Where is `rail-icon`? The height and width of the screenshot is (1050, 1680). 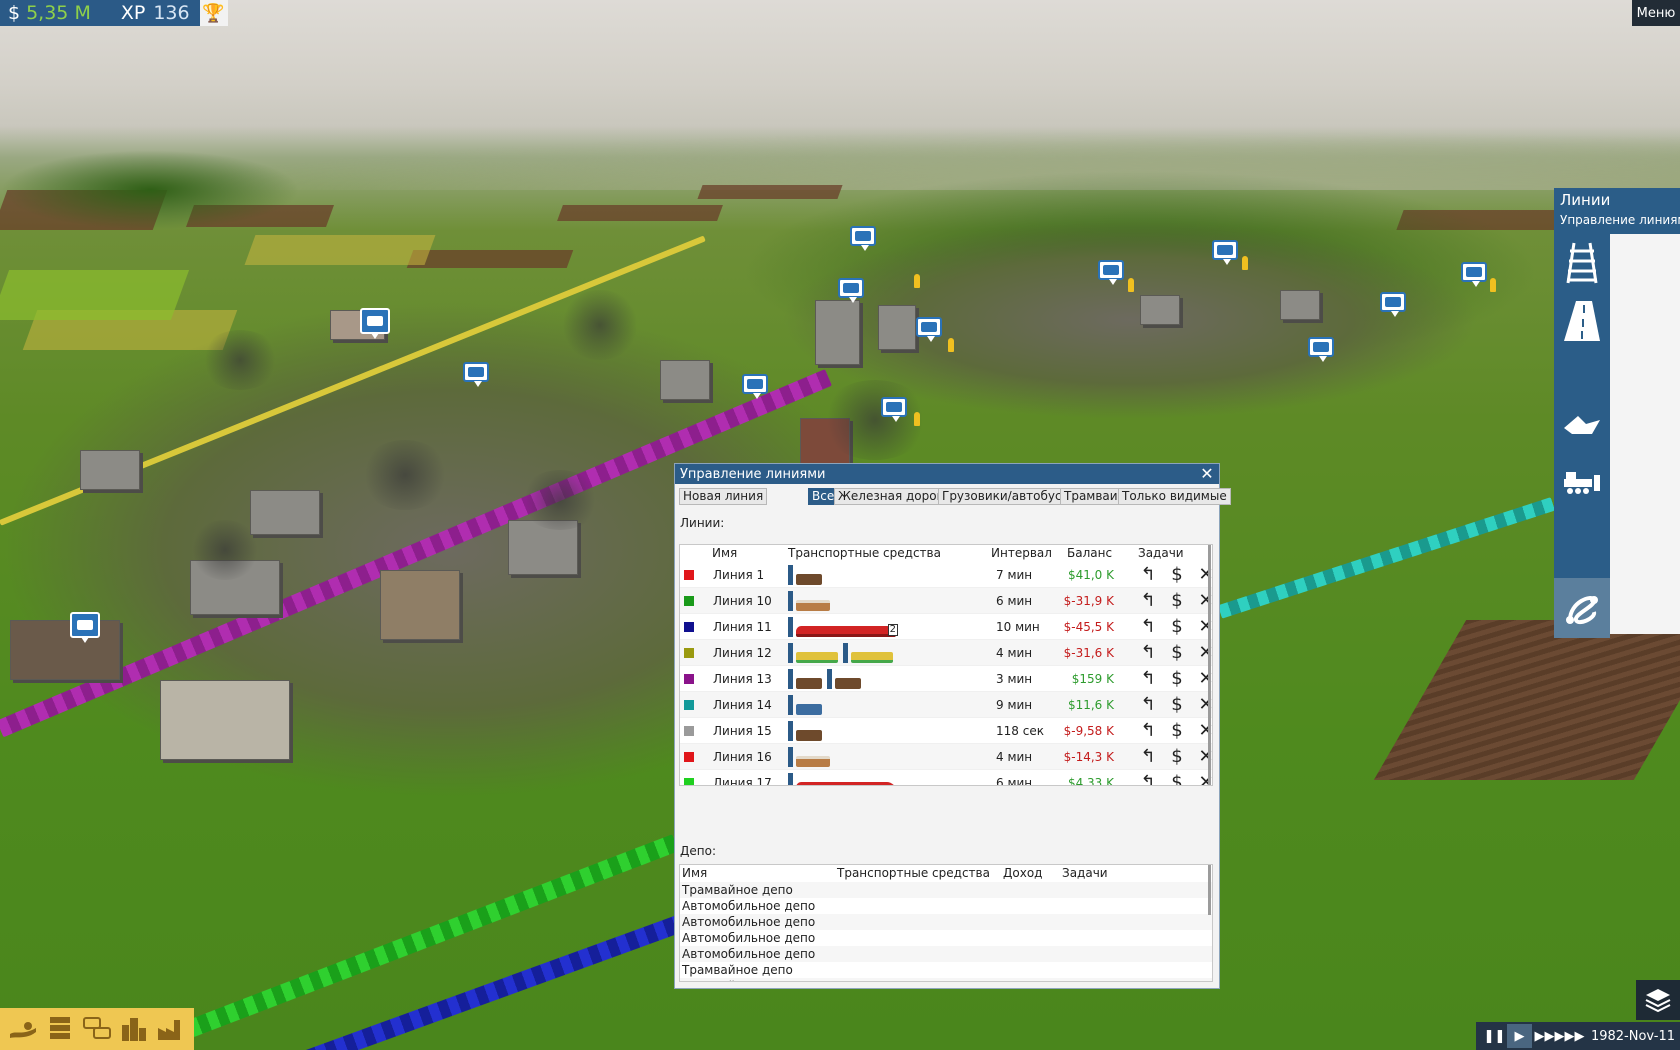
rail-icon is located at coordinates (1582, 263).